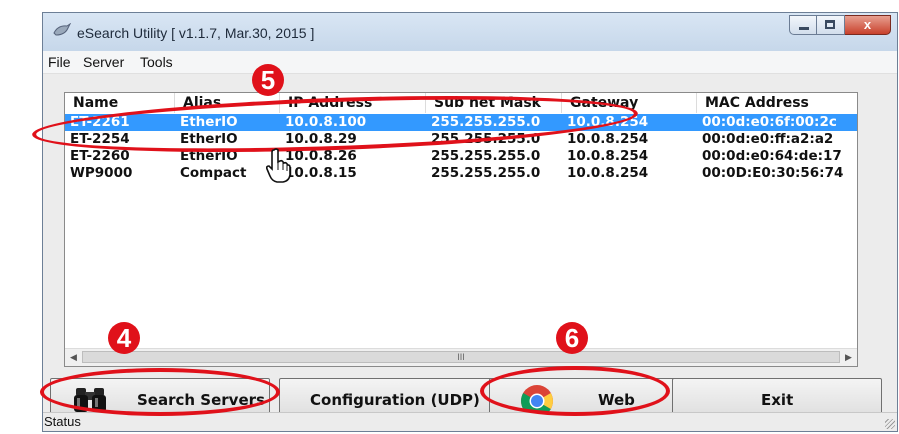  What do you see at coordinates (101, 173) in the screenshot?
I see `cell-name: WP9000` at bounding box center [101, 173].